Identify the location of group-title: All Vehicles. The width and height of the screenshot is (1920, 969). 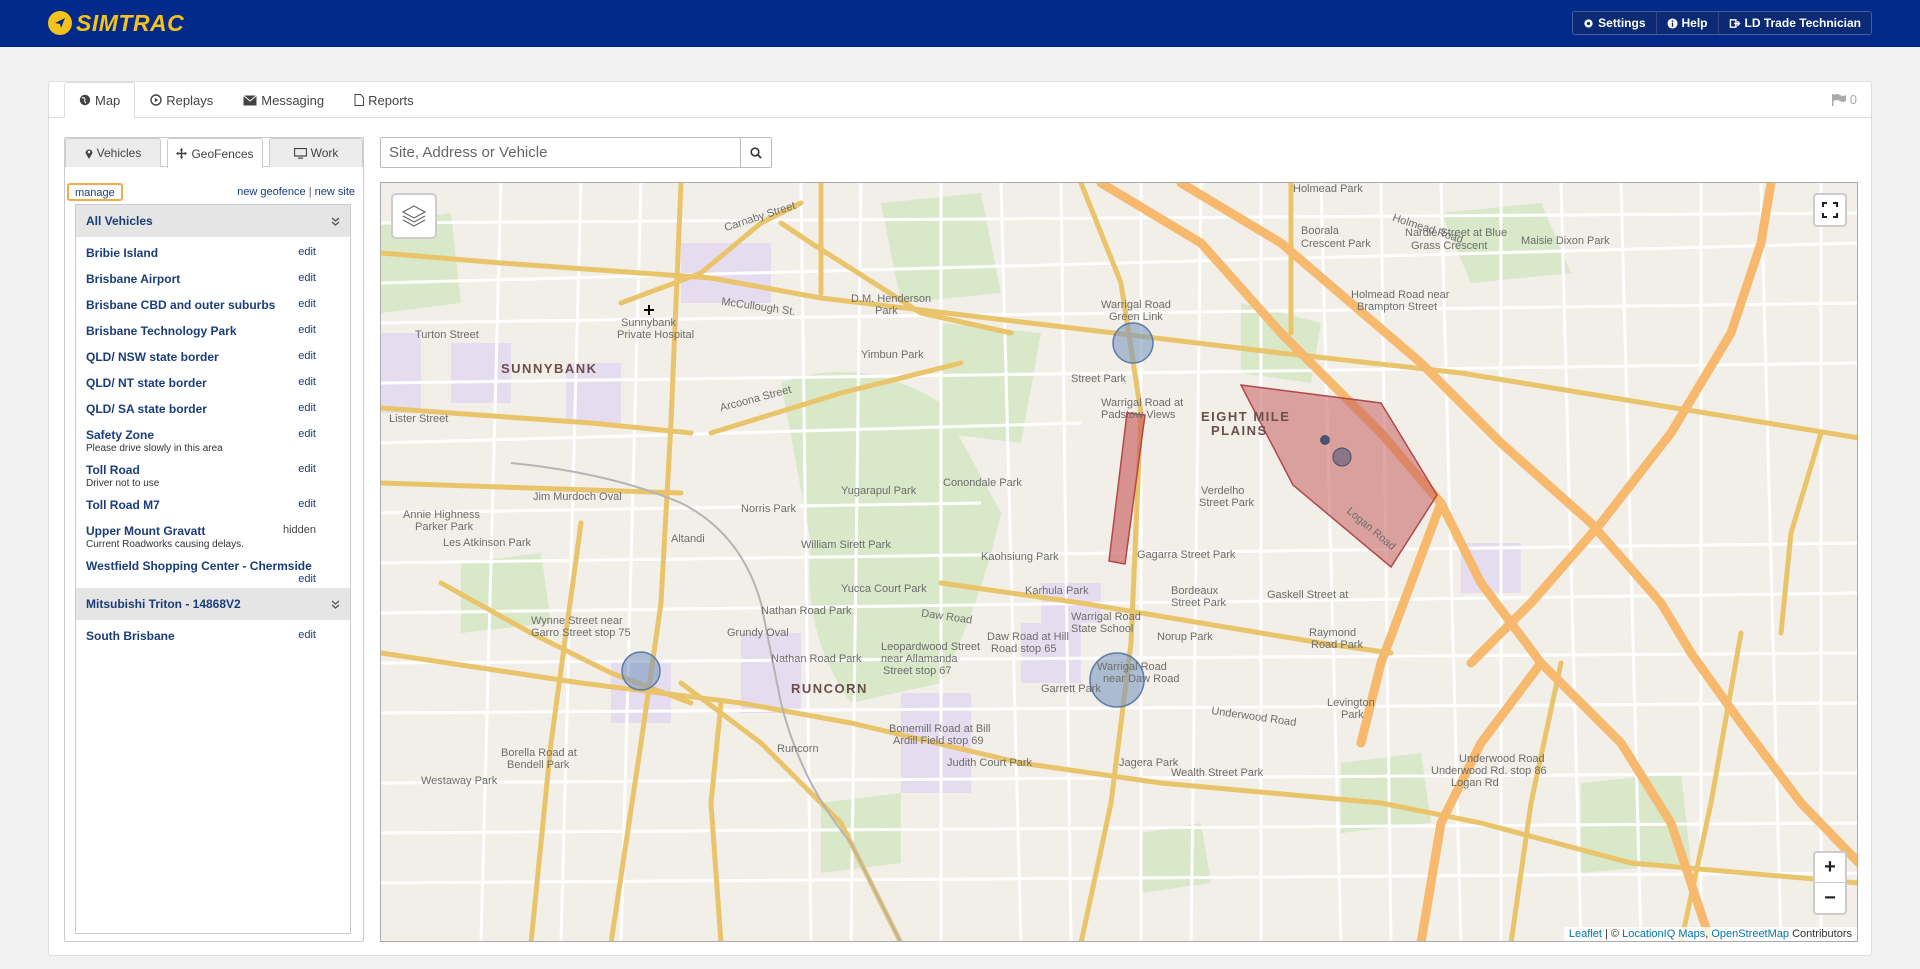
(119, 221).